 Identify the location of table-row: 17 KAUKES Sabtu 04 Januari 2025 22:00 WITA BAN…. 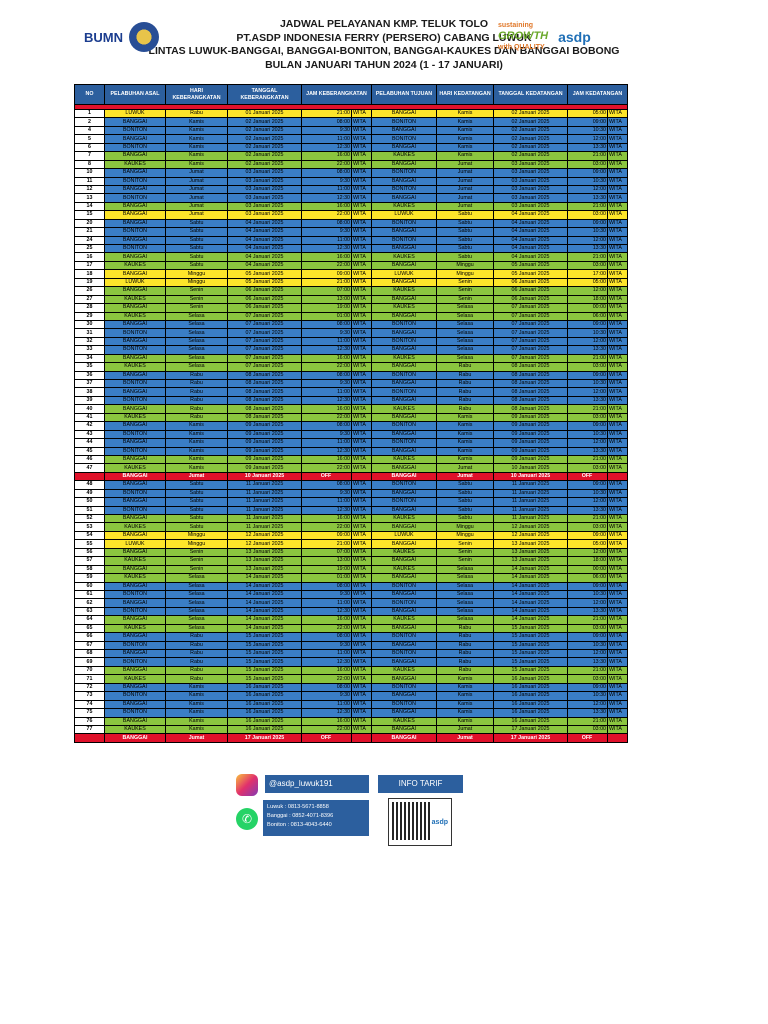
(351, 265).